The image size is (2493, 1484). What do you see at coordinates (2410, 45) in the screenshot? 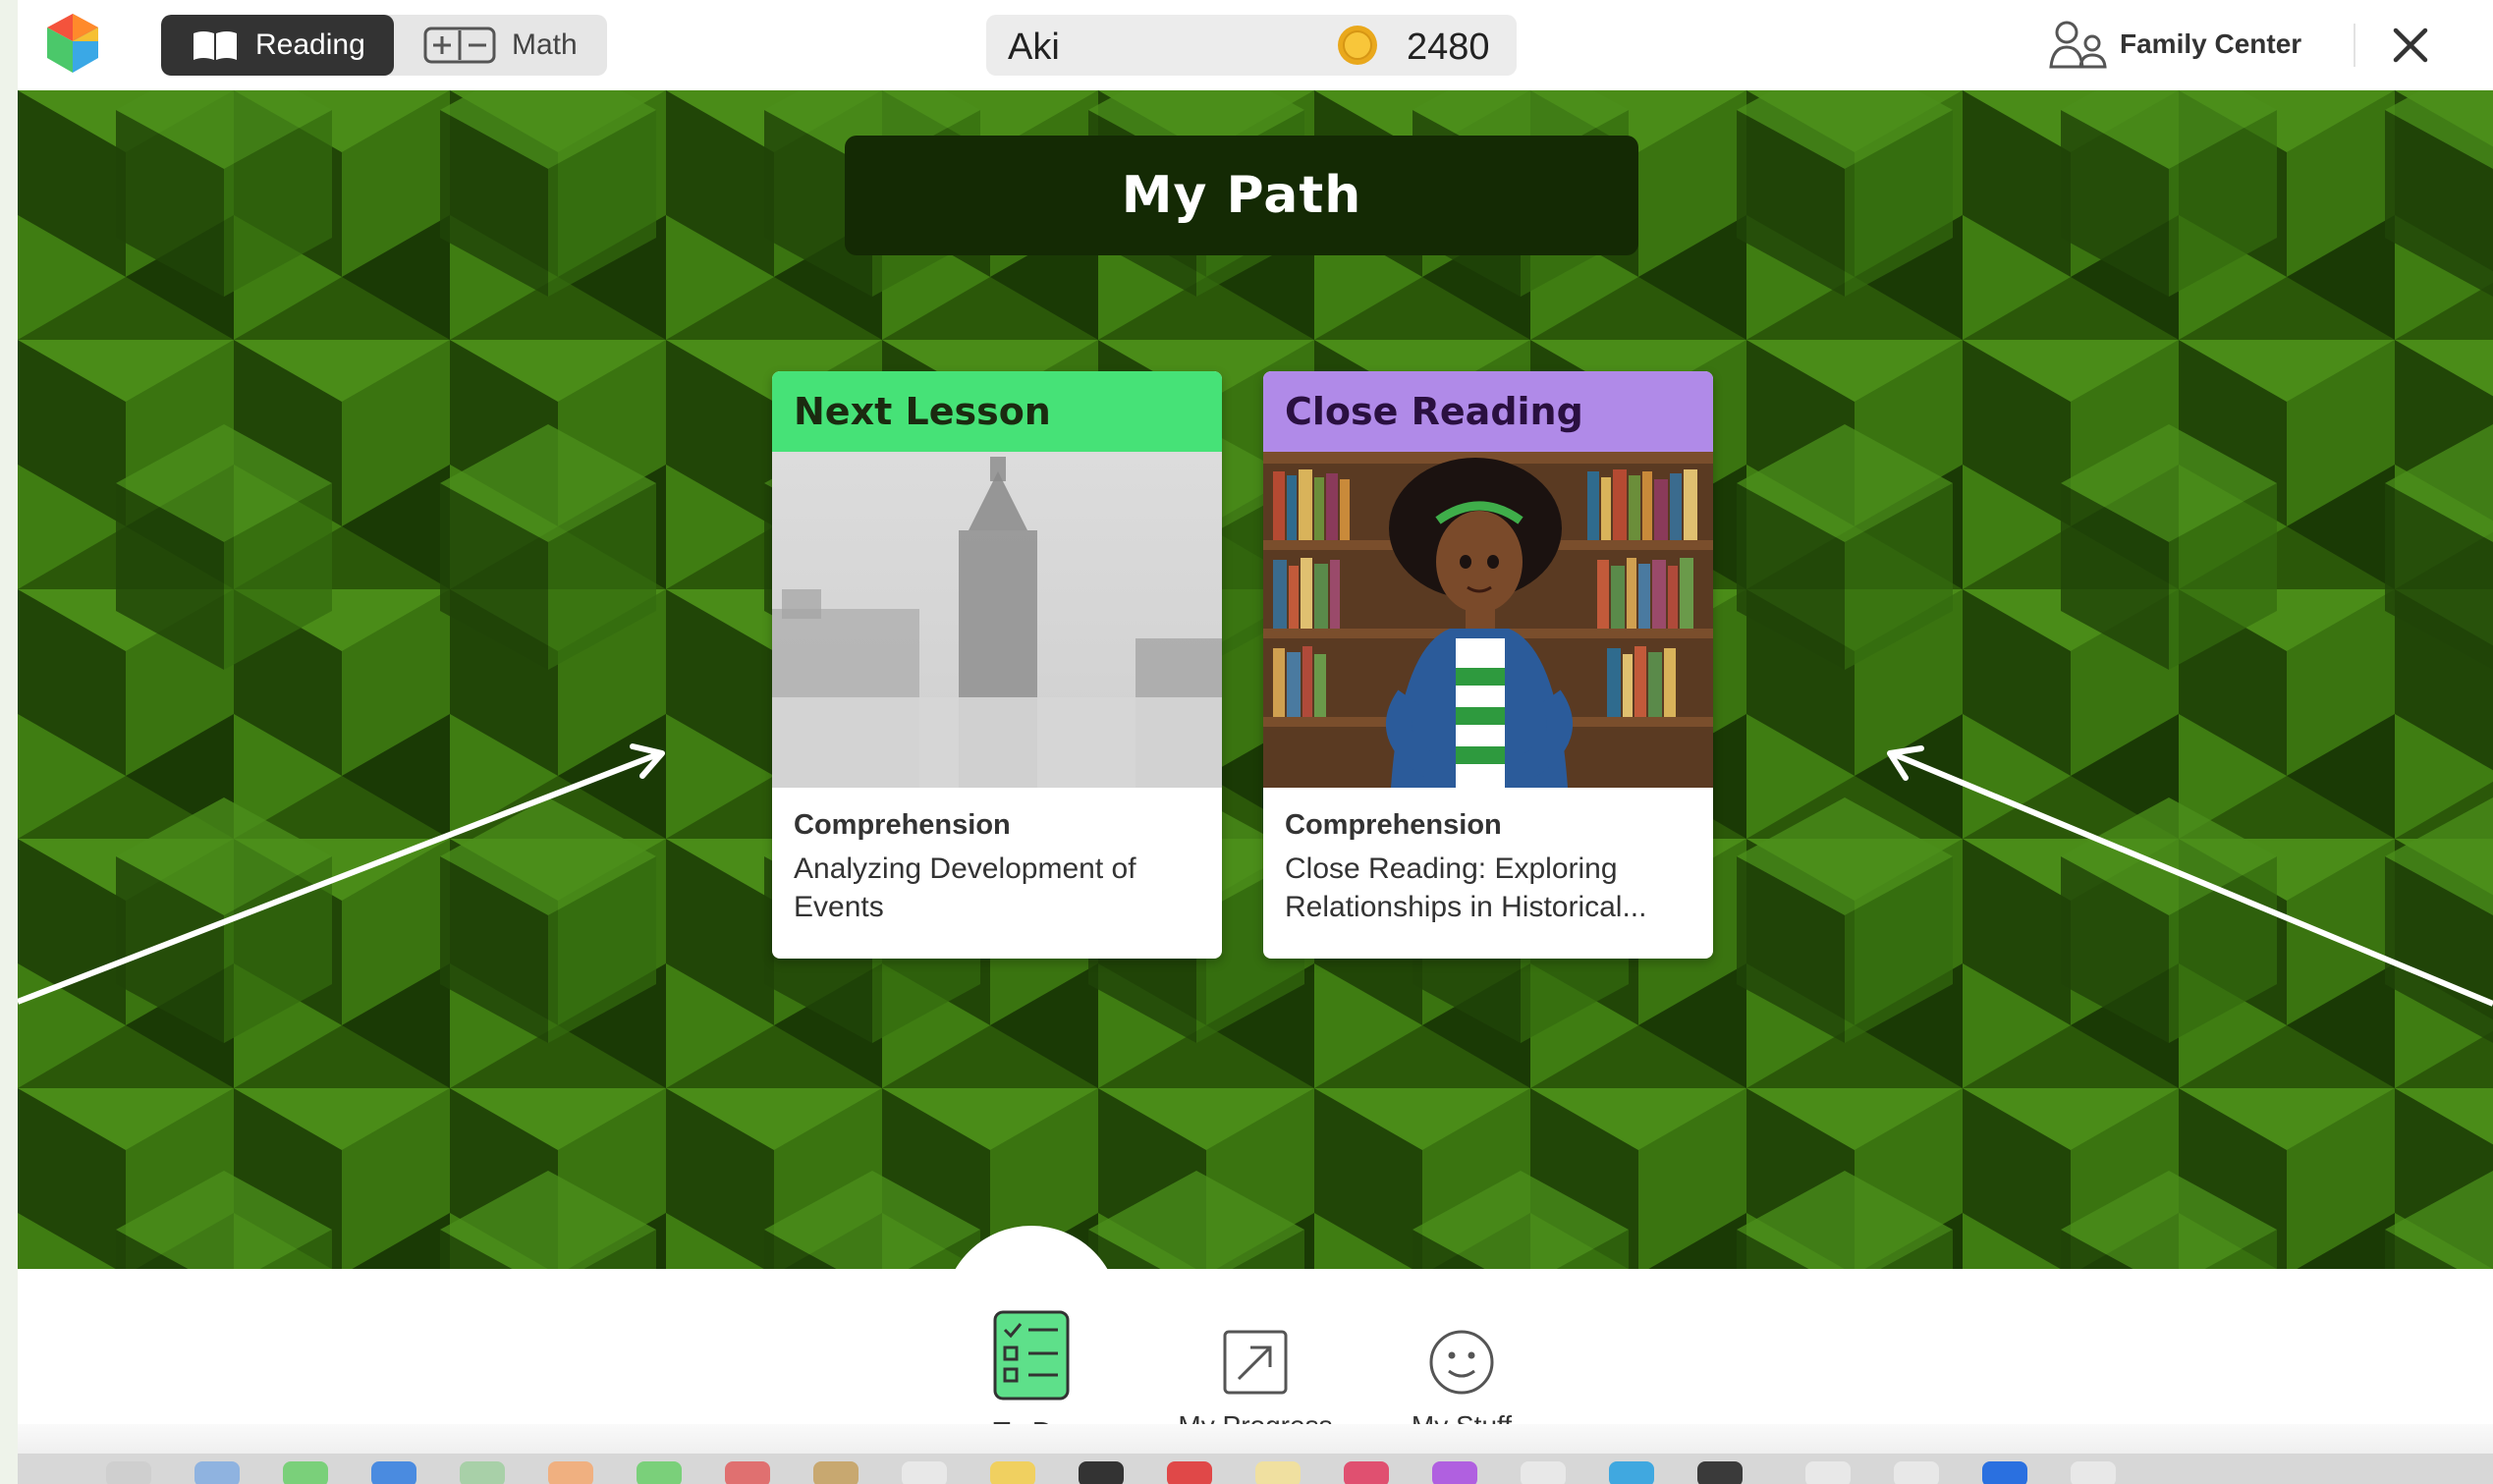
I see `close-icon` at bounding box center [2410, 45].